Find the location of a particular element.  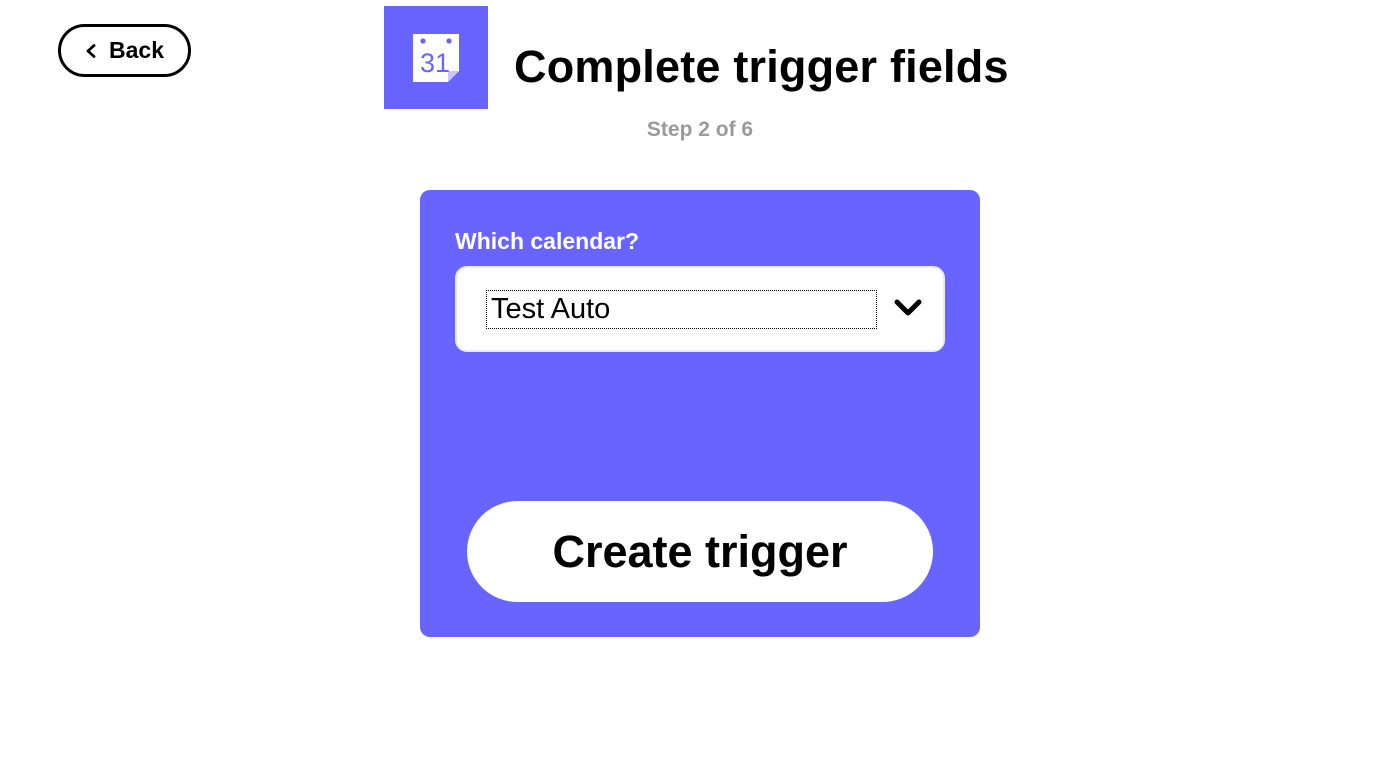

step-indicator: Step 2 of 6 is located at coordinates (700, 129).